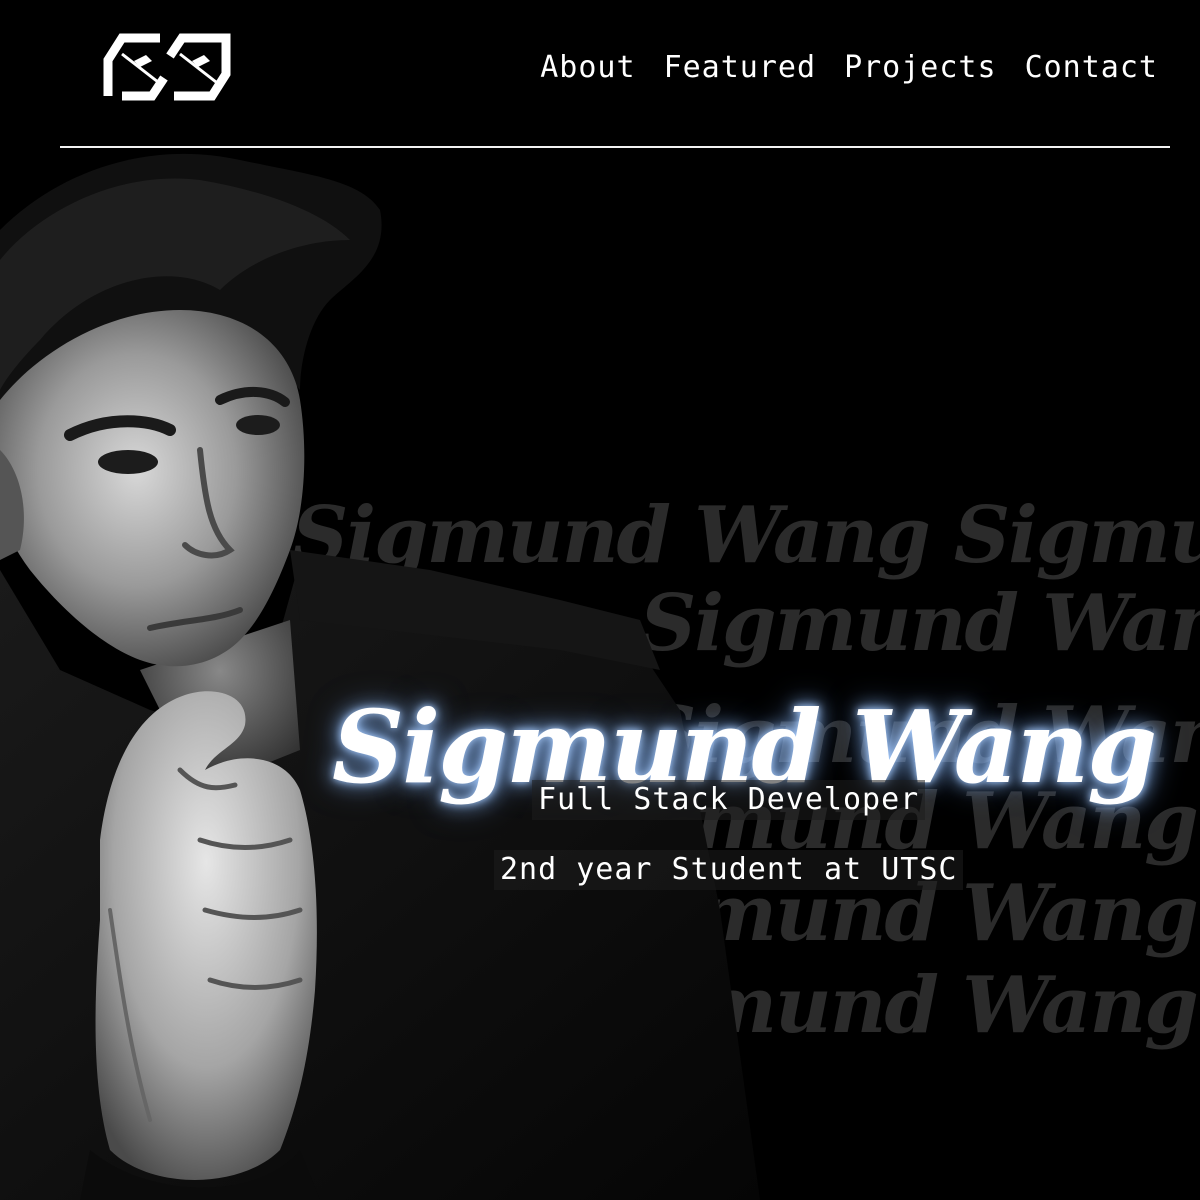  Describe the element at coordinates (587, 68) in the screenshot. I see `nav-about-link: About` at that location.